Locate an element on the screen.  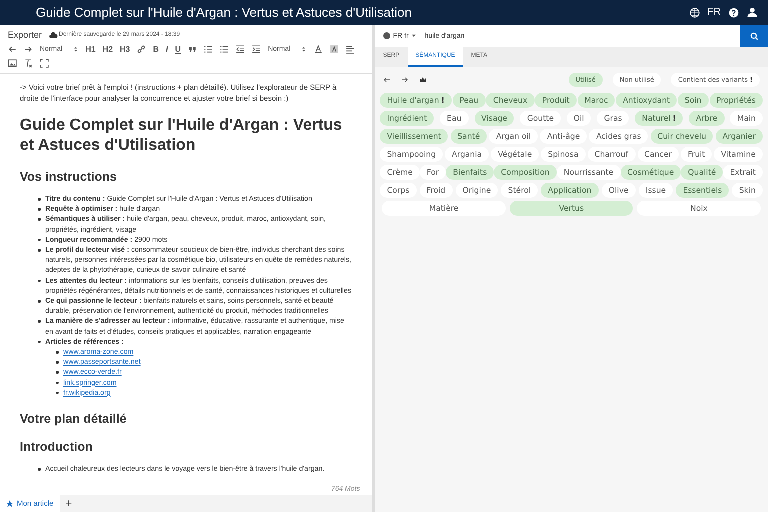
format-button: B is located at coordinates (156, 49).